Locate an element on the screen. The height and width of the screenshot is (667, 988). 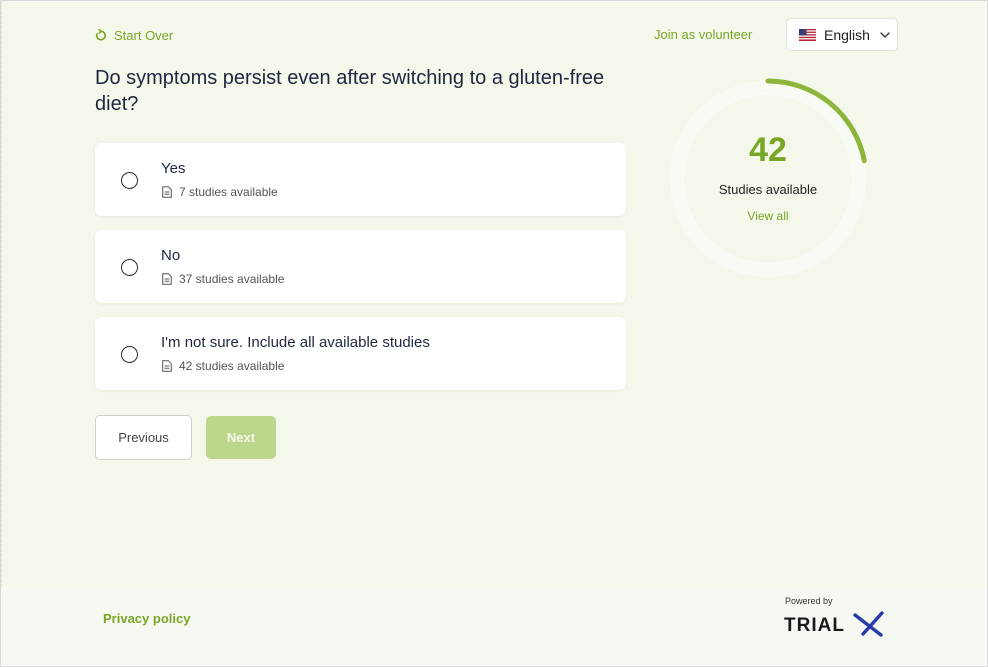
join-volunteer-link: Join as volunteer is located at coordinates (703, 34).